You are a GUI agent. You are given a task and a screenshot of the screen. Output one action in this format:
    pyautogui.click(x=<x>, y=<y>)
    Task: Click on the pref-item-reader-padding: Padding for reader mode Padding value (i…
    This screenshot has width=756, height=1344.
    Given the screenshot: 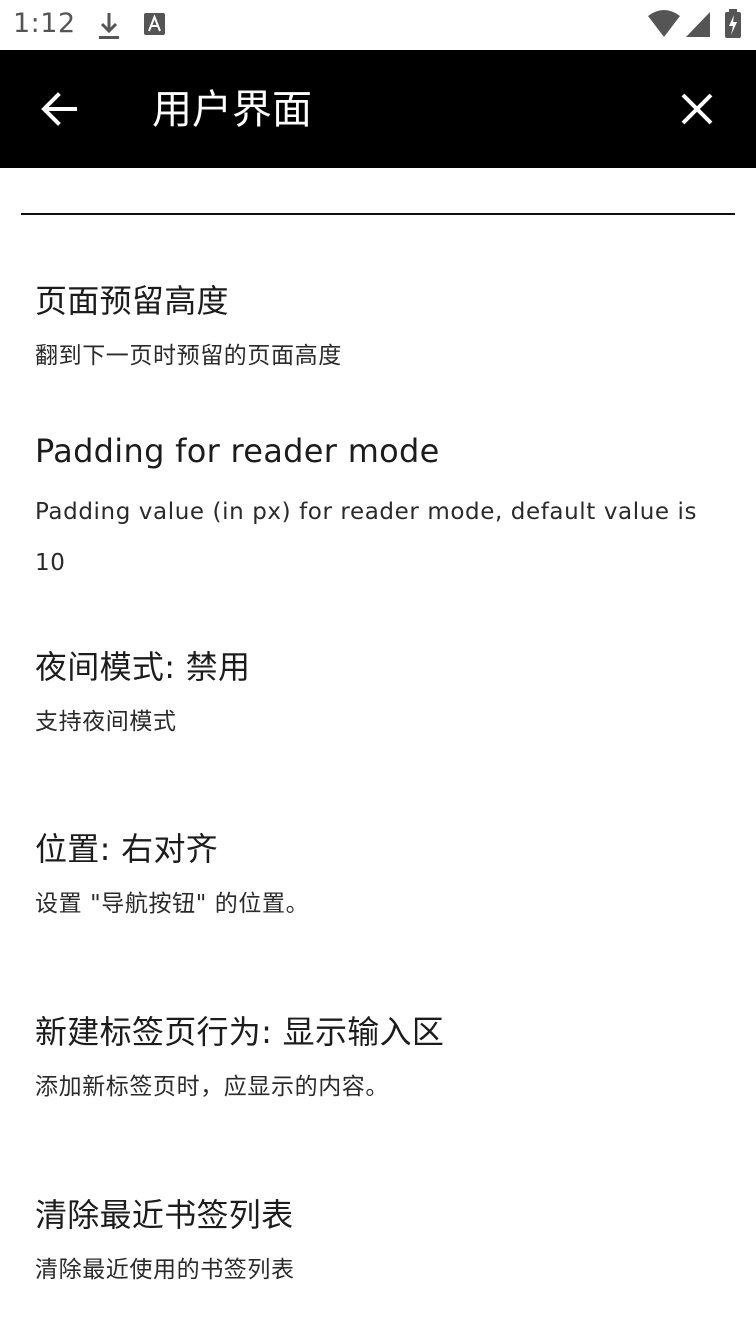 What is the action you would take?
    pyautogui.click(x=378, y=511)
    